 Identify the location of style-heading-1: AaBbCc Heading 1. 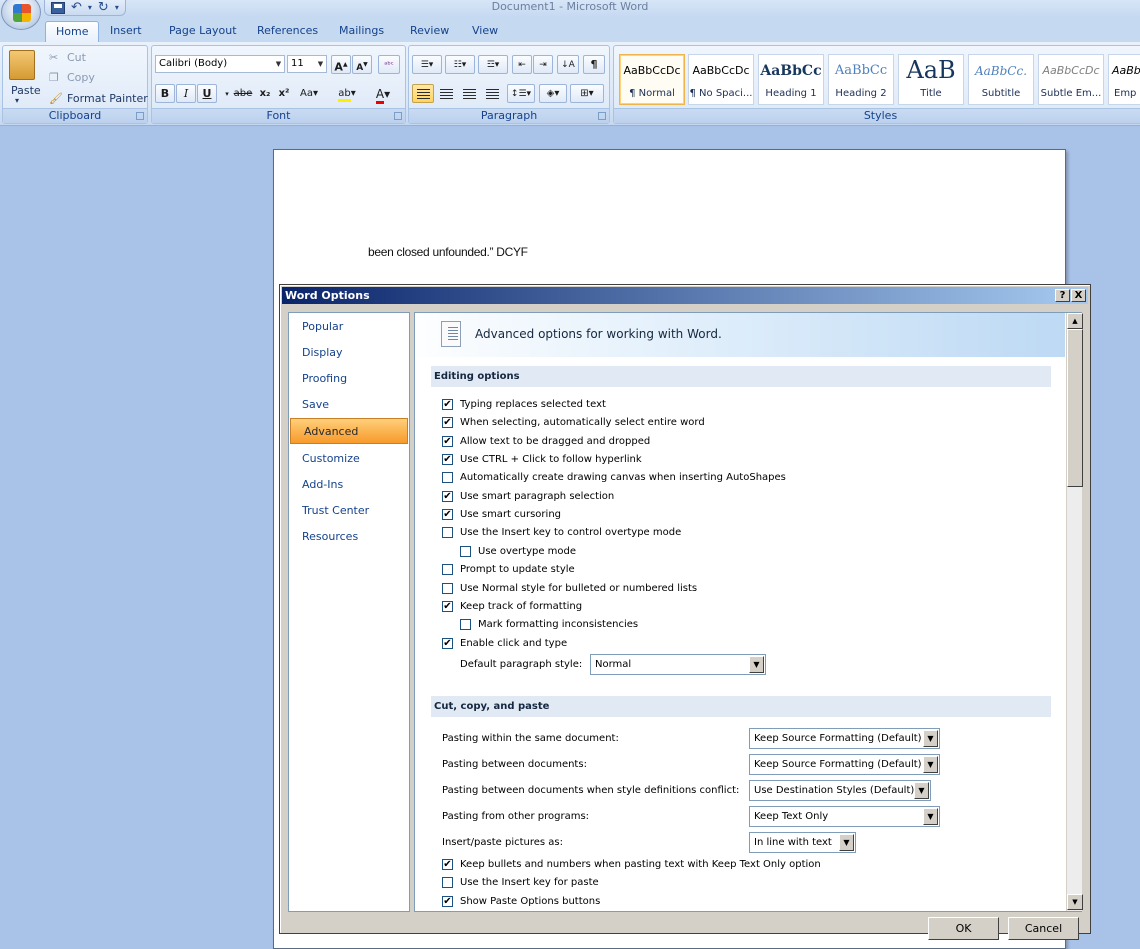
(791, 79).